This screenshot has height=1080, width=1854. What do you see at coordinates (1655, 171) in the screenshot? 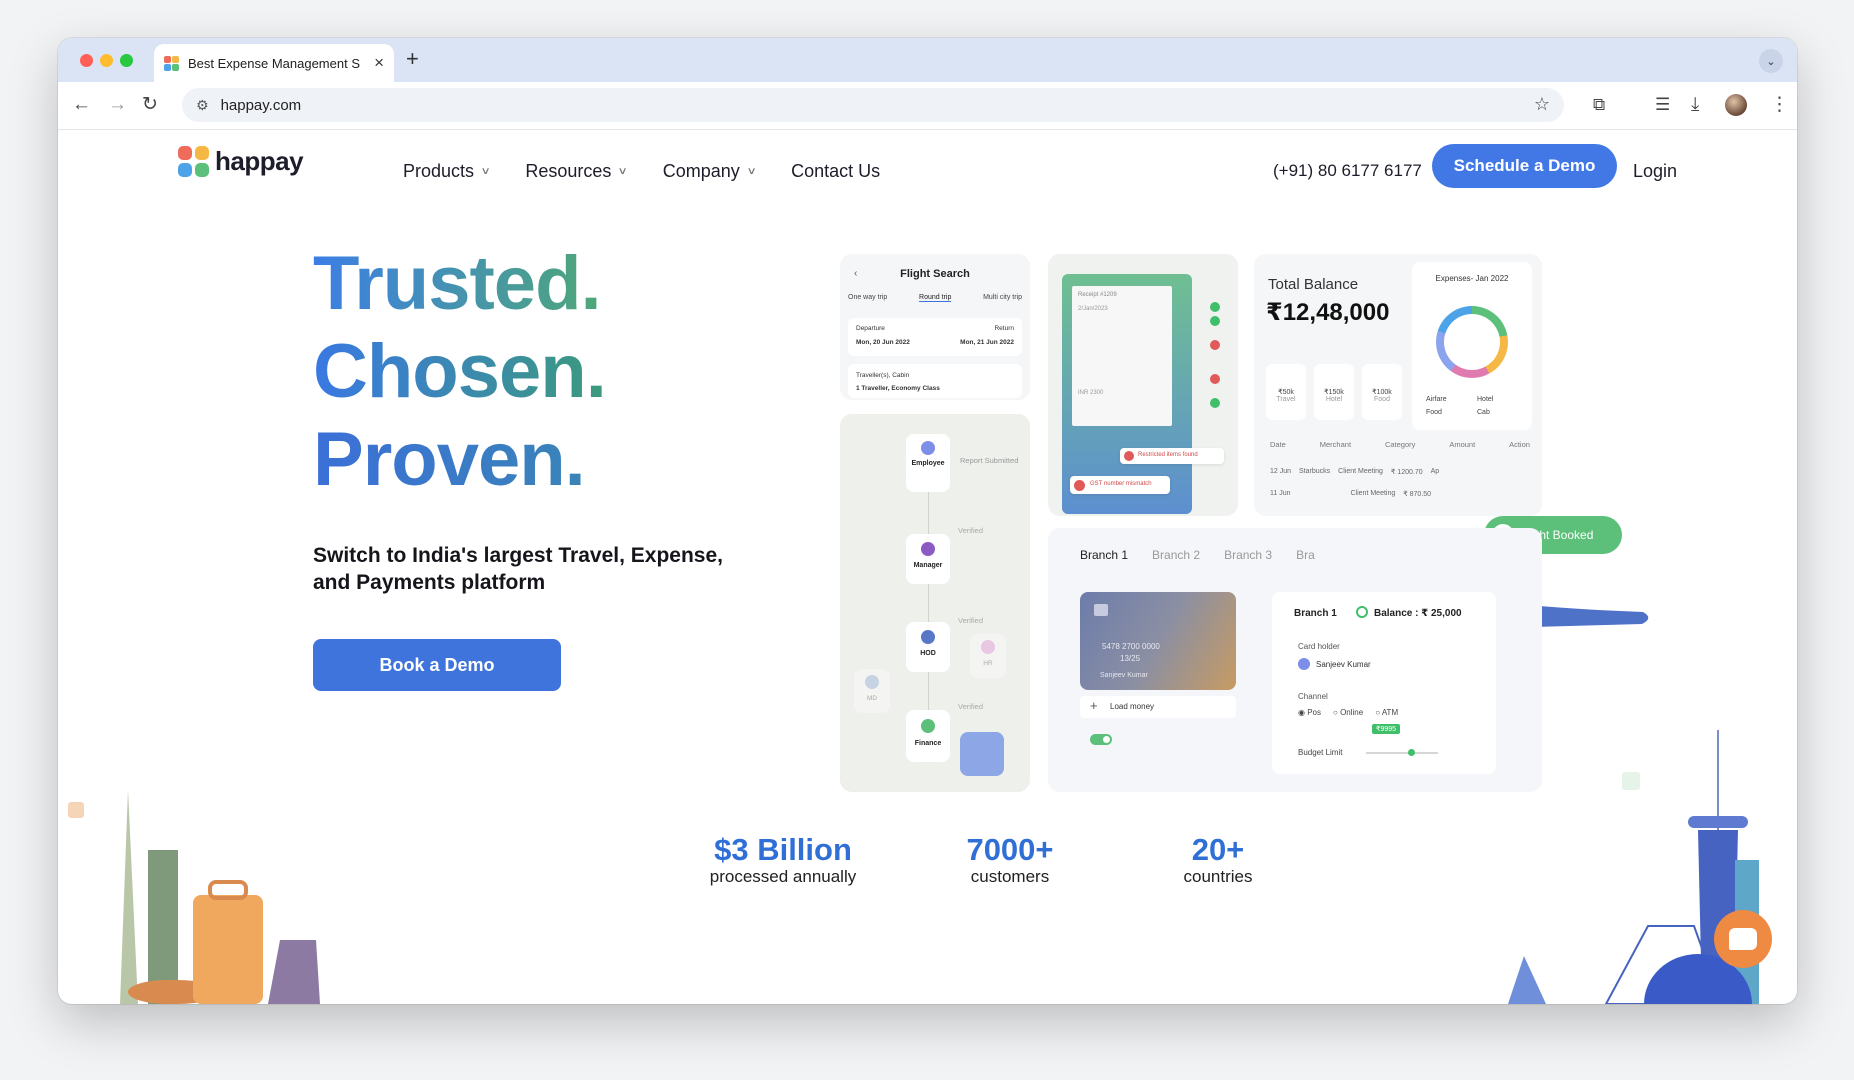
I see `login-link: Login` at bounding box center [1655, 171].